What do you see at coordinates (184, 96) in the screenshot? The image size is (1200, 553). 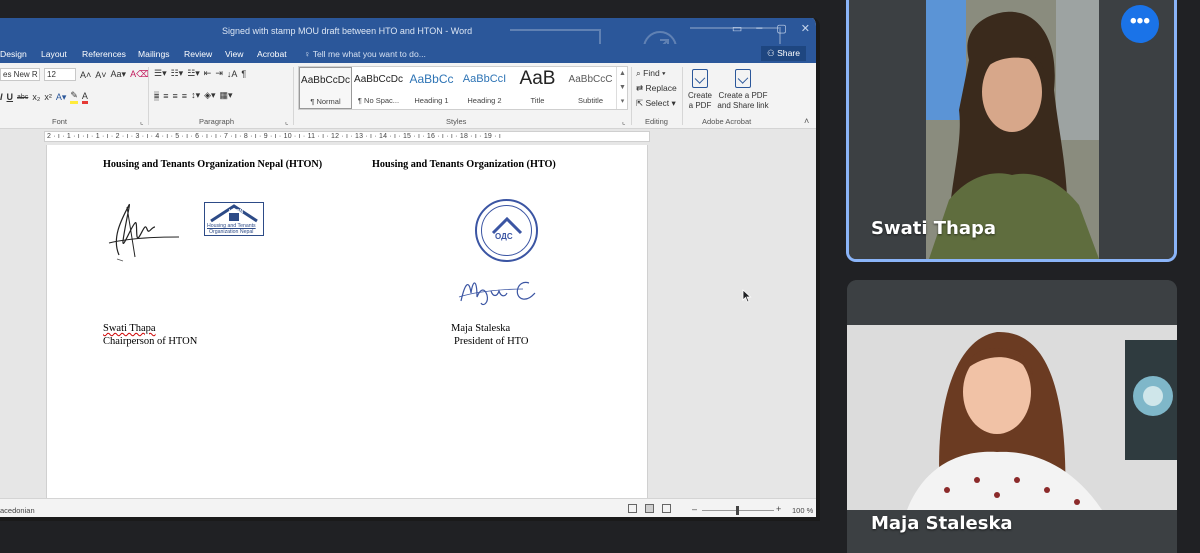 I see `justify-icon: ≡` at bounding box center [184, 96].